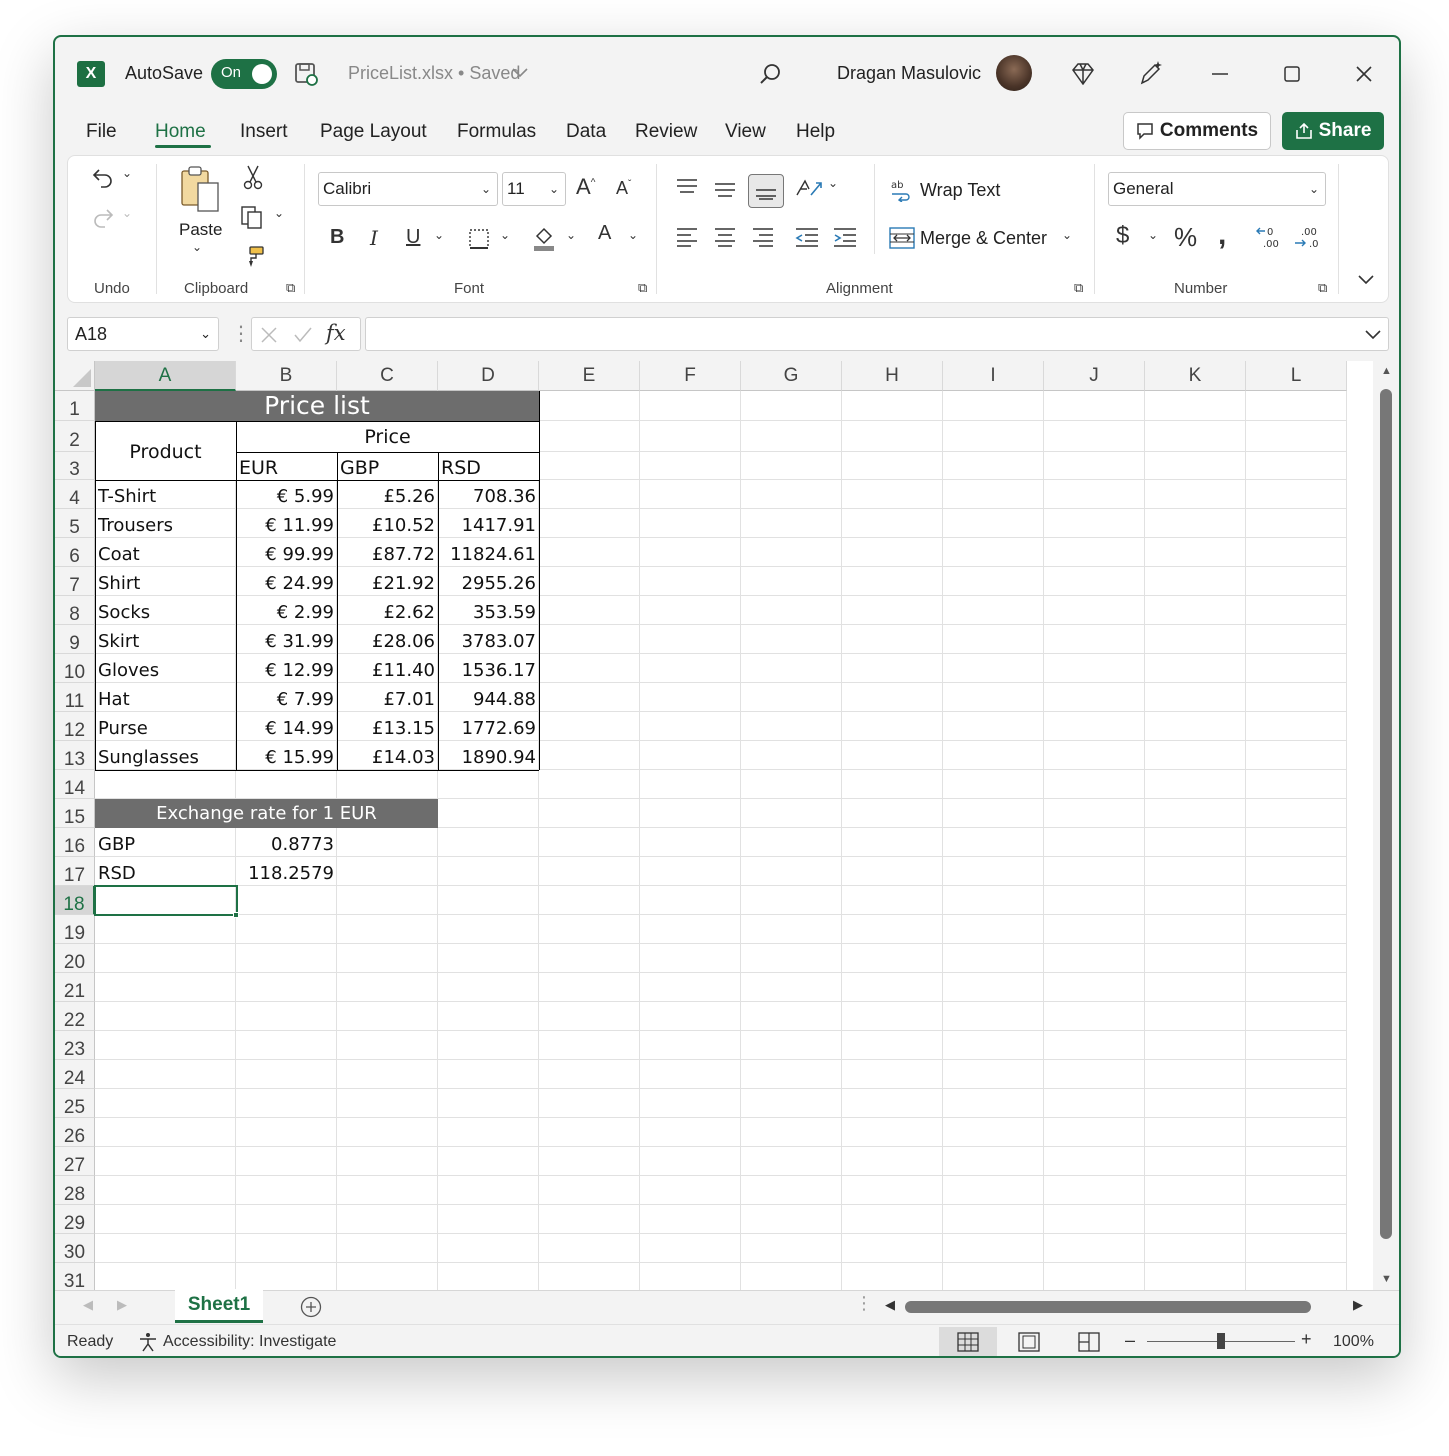  I want to click on cell-value: £13.15, so click(387, 726).